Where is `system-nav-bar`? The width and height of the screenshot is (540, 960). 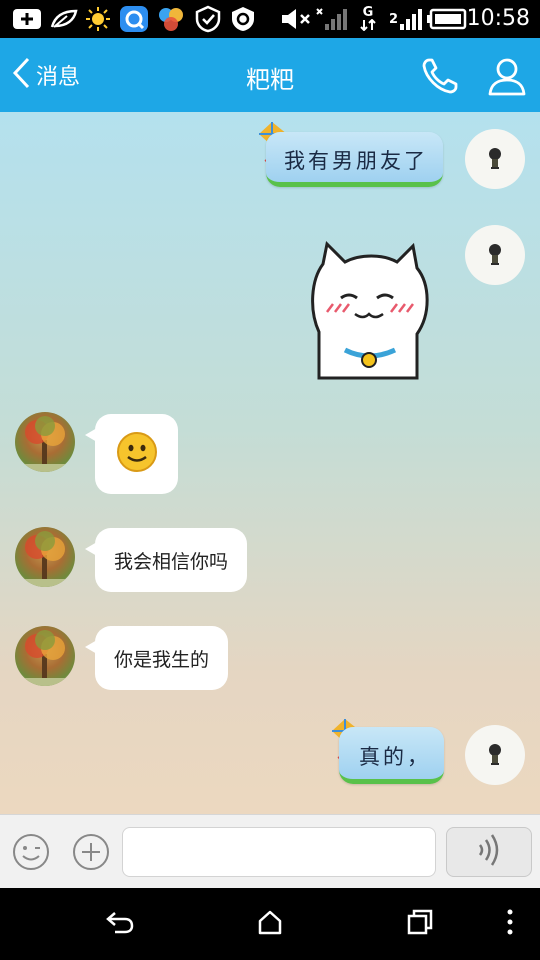 system-nav-bar is located at coordinates (270, 924).